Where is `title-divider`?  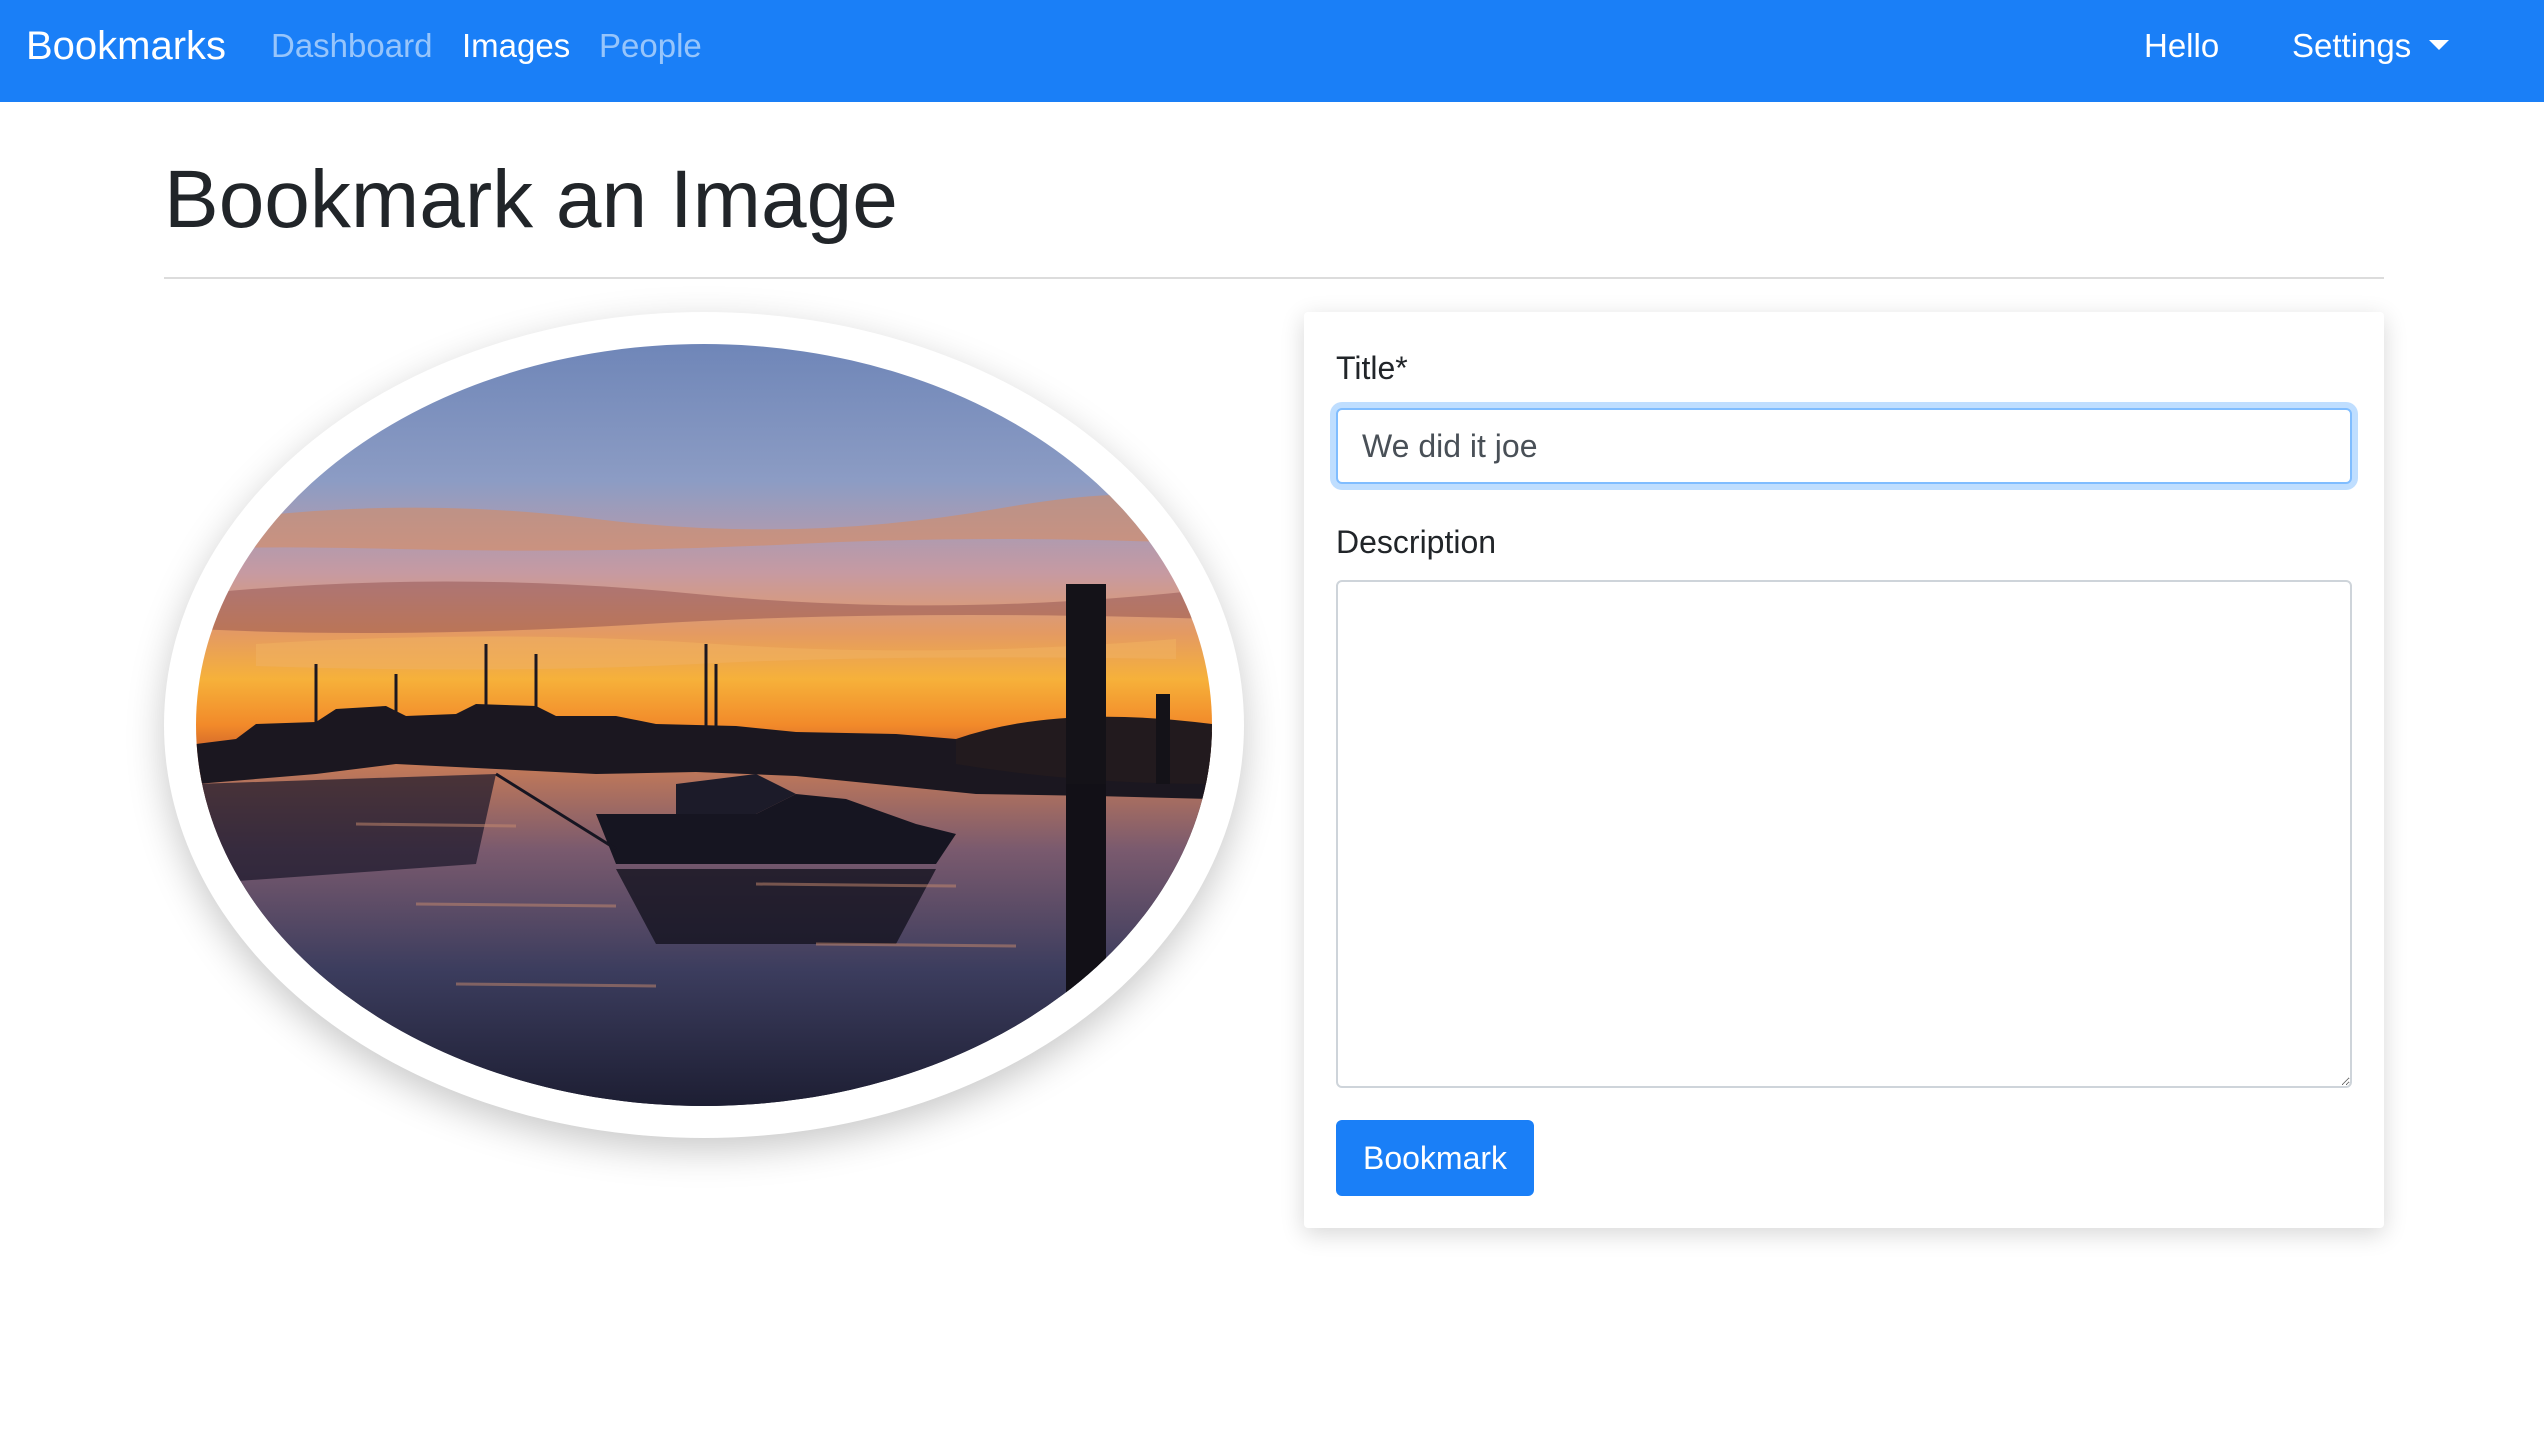 title-divider is located at coordinates (1274, 278).